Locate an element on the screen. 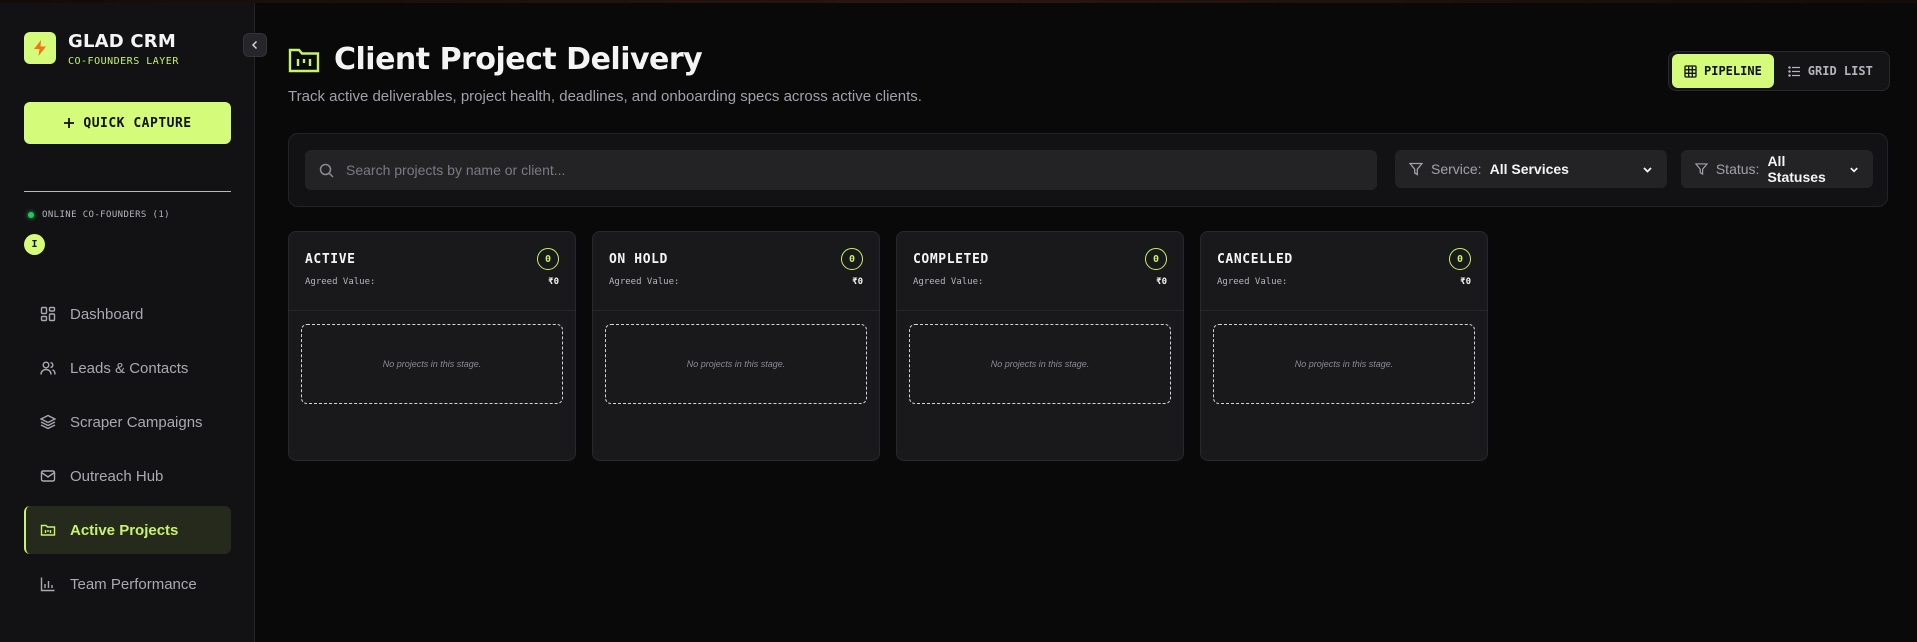 Image resolution: width=1917 pixels, height=642 pixels. service-filter-select: Service: All Services is located at coordinates (1531, 169).